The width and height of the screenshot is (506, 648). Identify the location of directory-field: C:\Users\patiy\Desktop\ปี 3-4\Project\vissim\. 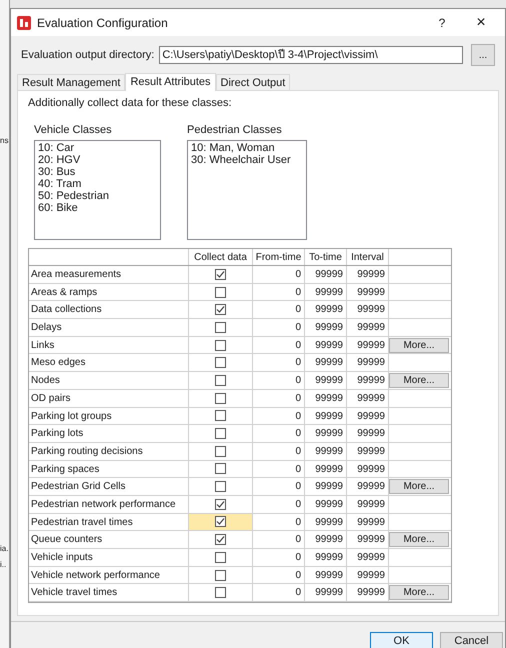
(311, 55).